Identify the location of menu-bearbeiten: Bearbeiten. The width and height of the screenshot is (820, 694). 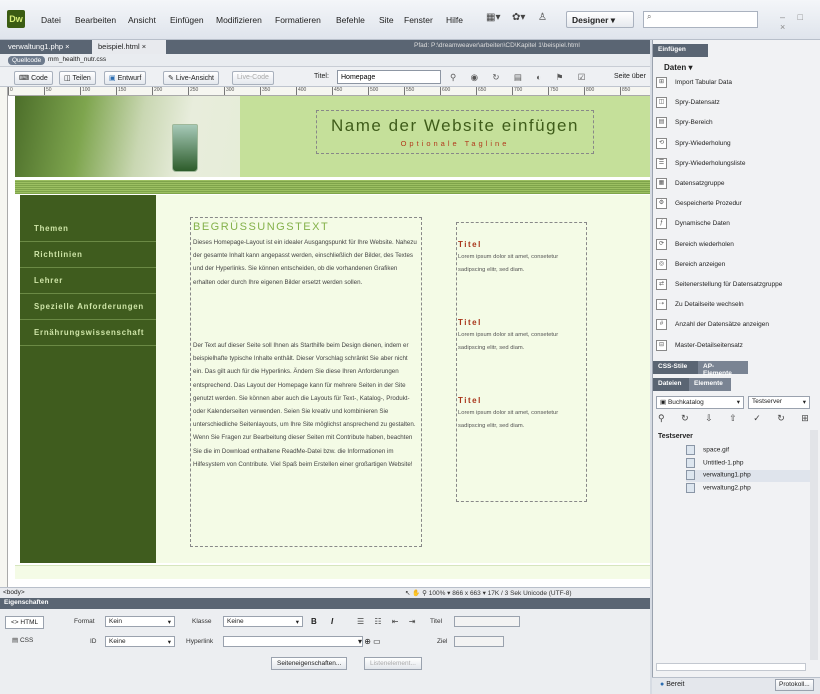
(95, 20).